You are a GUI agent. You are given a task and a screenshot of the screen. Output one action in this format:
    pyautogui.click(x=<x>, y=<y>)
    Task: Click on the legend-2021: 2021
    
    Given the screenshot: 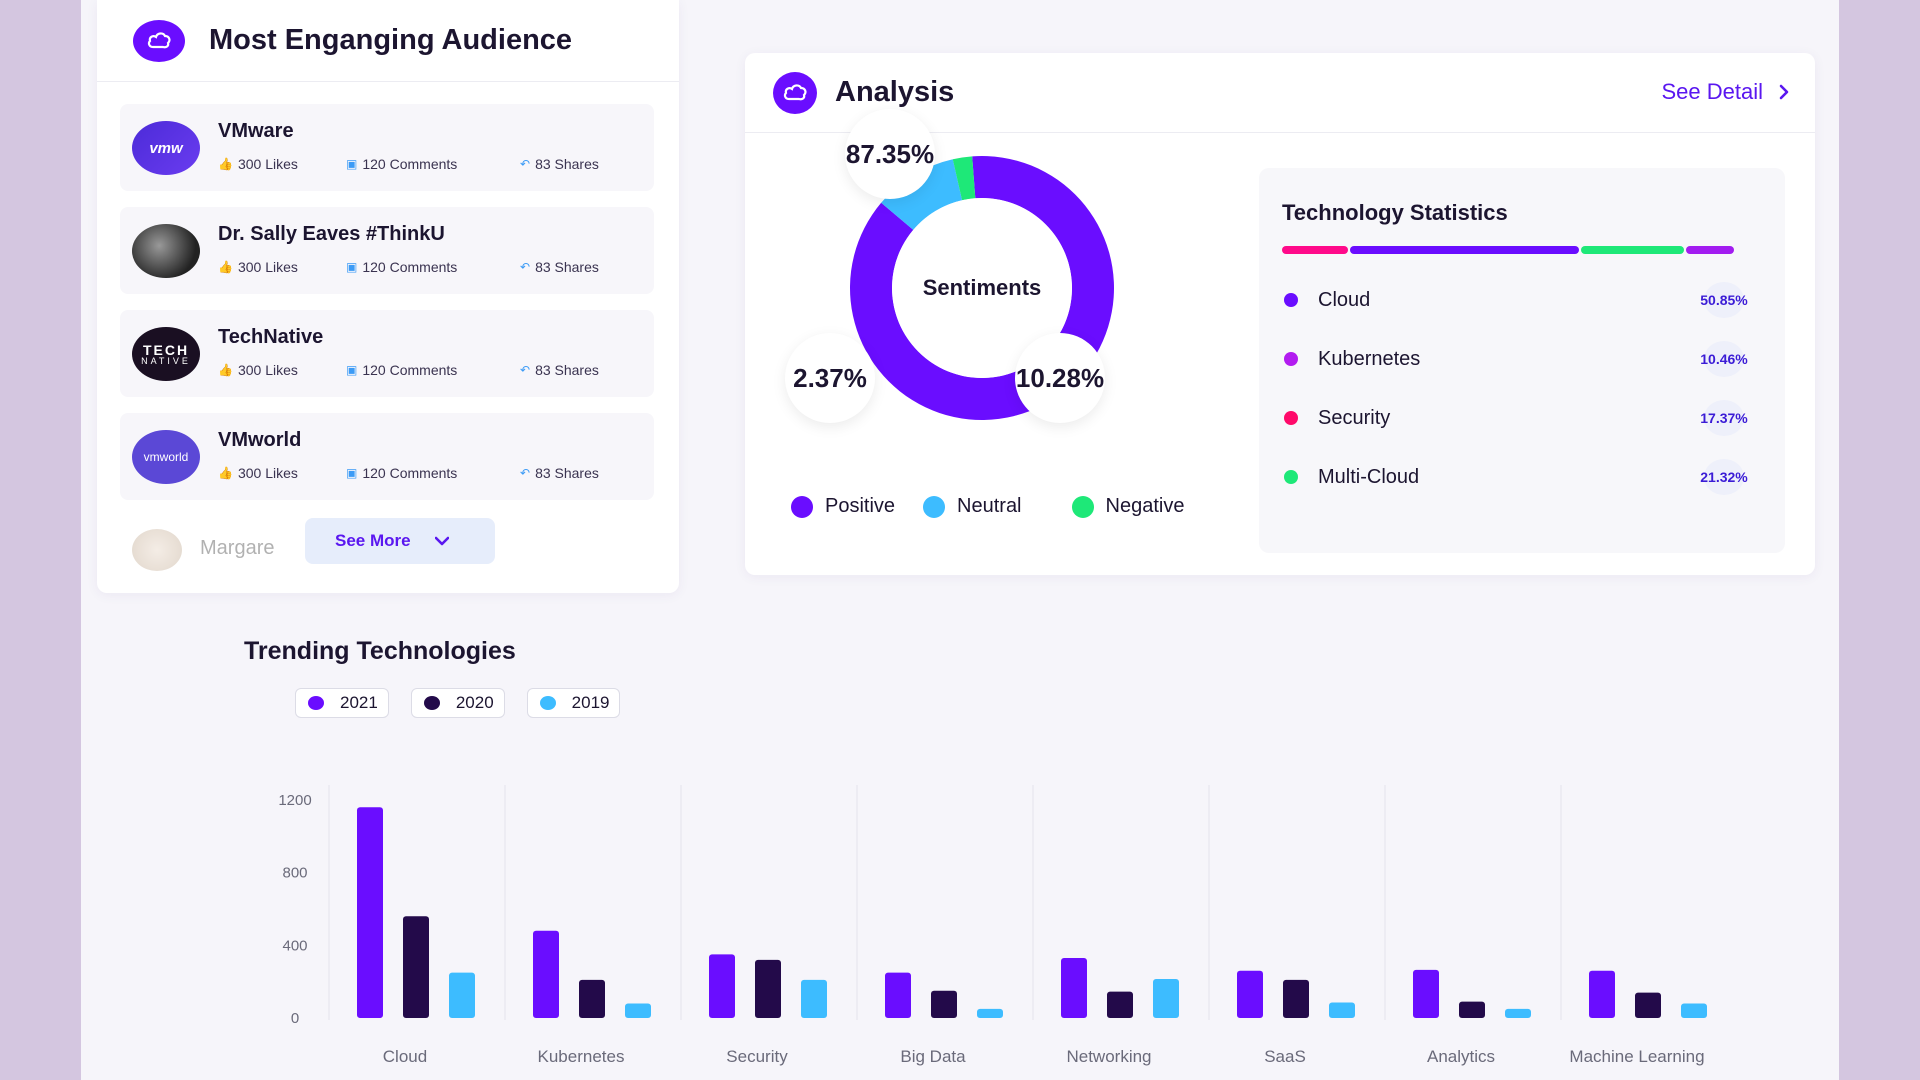 What is the action you would take?
    pyautogui.click(x=342, y=703)
    